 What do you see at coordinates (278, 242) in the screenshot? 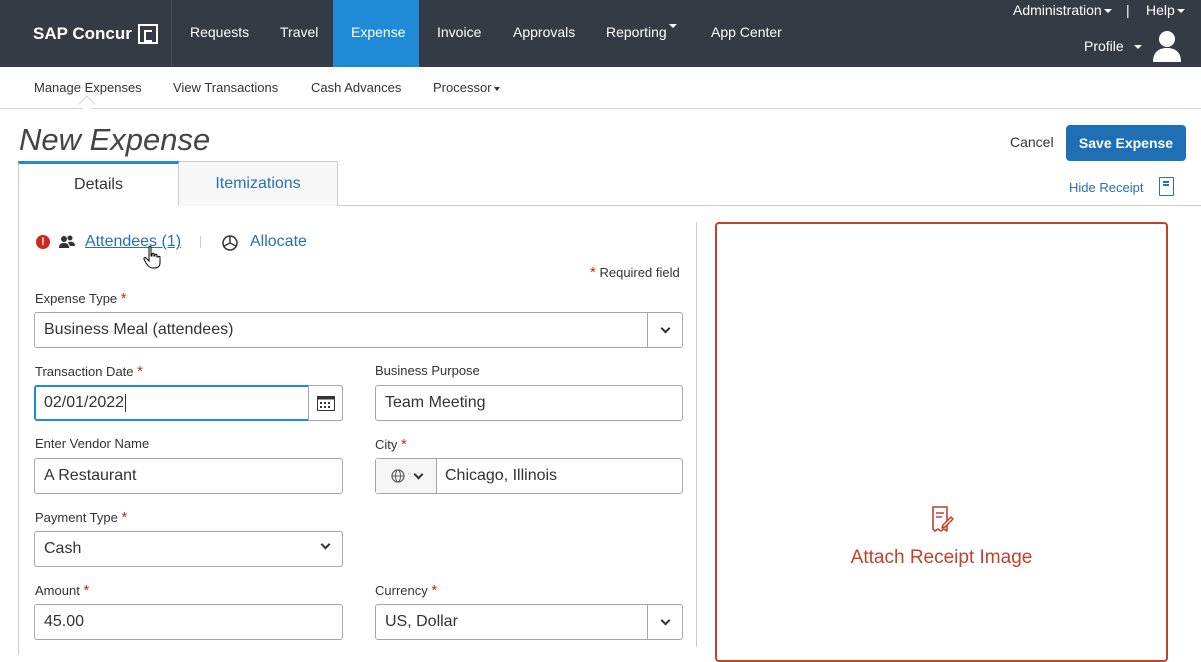
I see `allocate-link: Allocate` at bounding box center [278, 242].